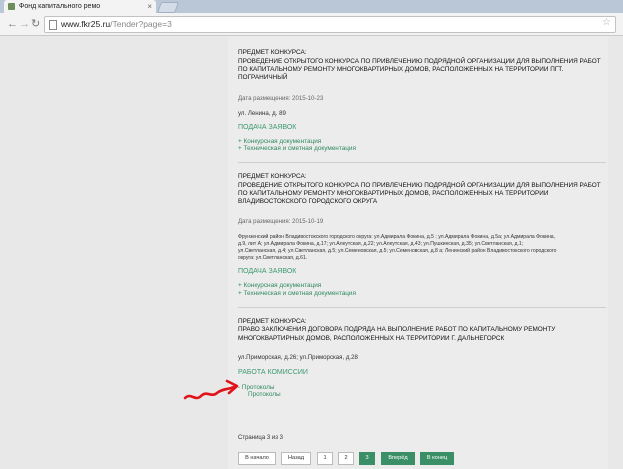  What do you see at coordinates (346, 458) in the screenshot?
I see `page-2-button: 2` at bounding box center [346, 458].